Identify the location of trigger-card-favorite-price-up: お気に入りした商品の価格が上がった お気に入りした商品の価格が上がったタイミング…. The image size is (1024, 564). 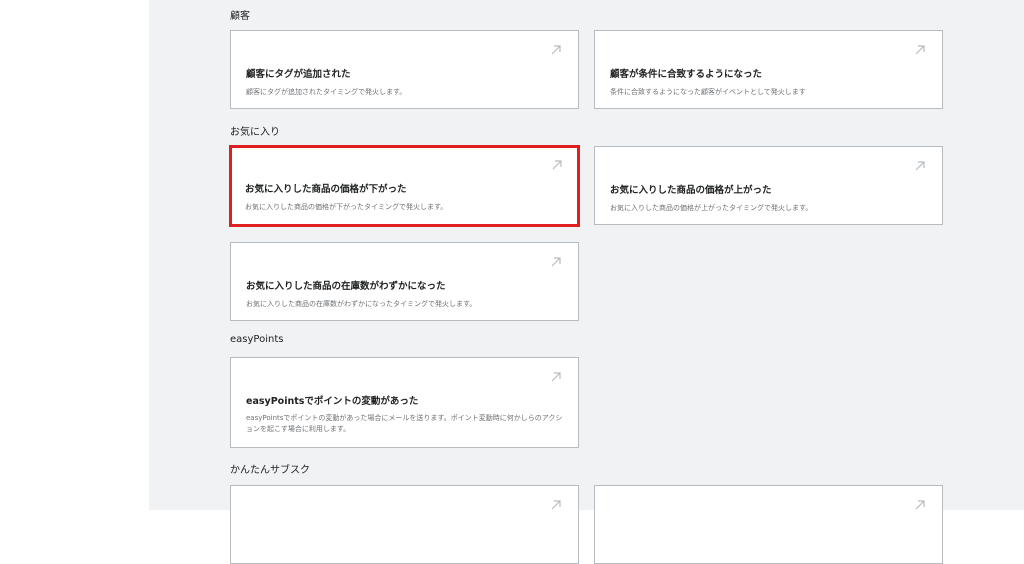
(768, 185).